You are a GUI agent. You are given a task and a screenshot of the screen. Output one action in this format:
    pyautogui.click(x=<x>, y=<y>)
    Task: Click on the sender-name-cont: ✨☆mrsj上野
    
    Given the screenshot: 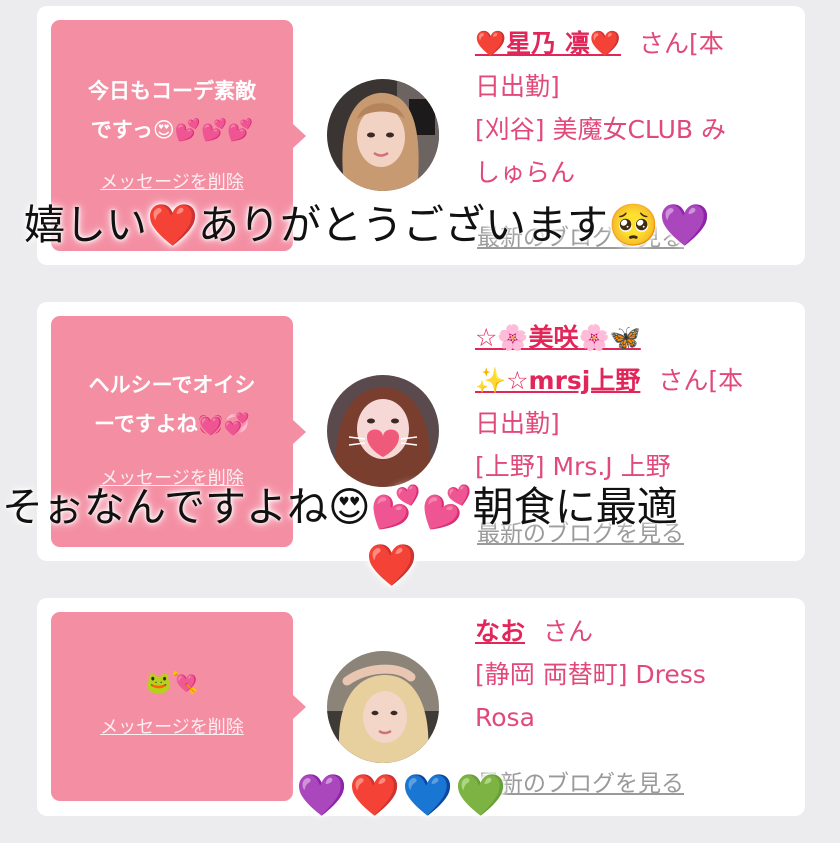 What is the action you would take?
    pyautogui.click(x=557, y=380)
    